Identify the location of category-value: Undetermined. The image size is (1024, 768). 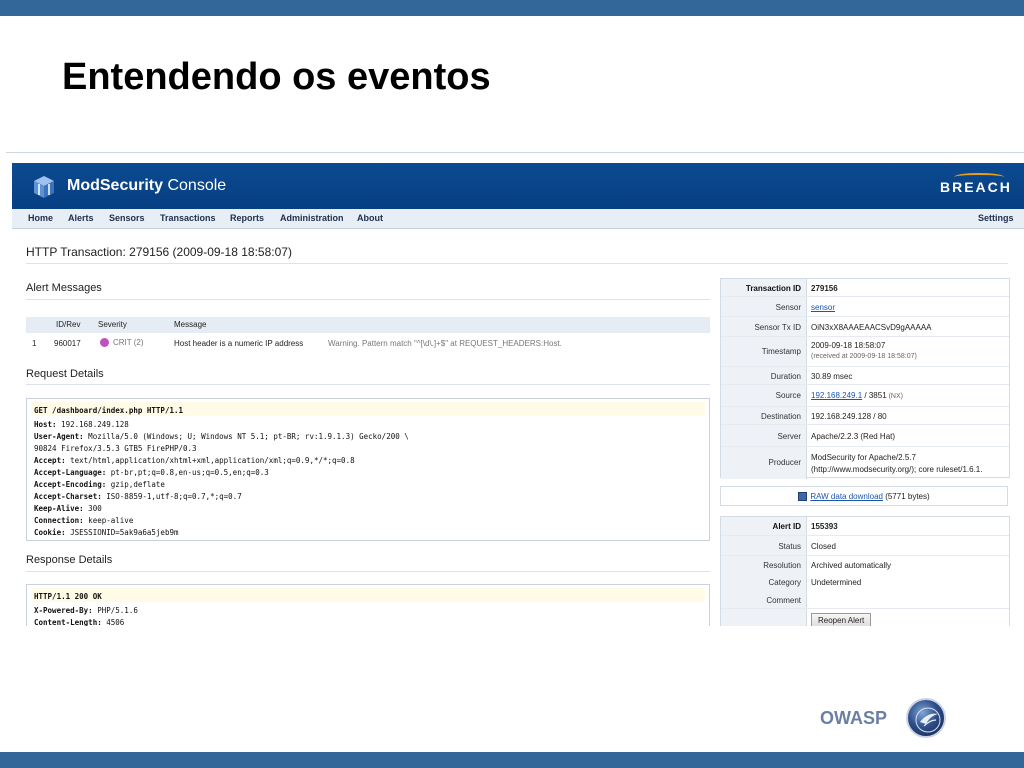
(836, 582).